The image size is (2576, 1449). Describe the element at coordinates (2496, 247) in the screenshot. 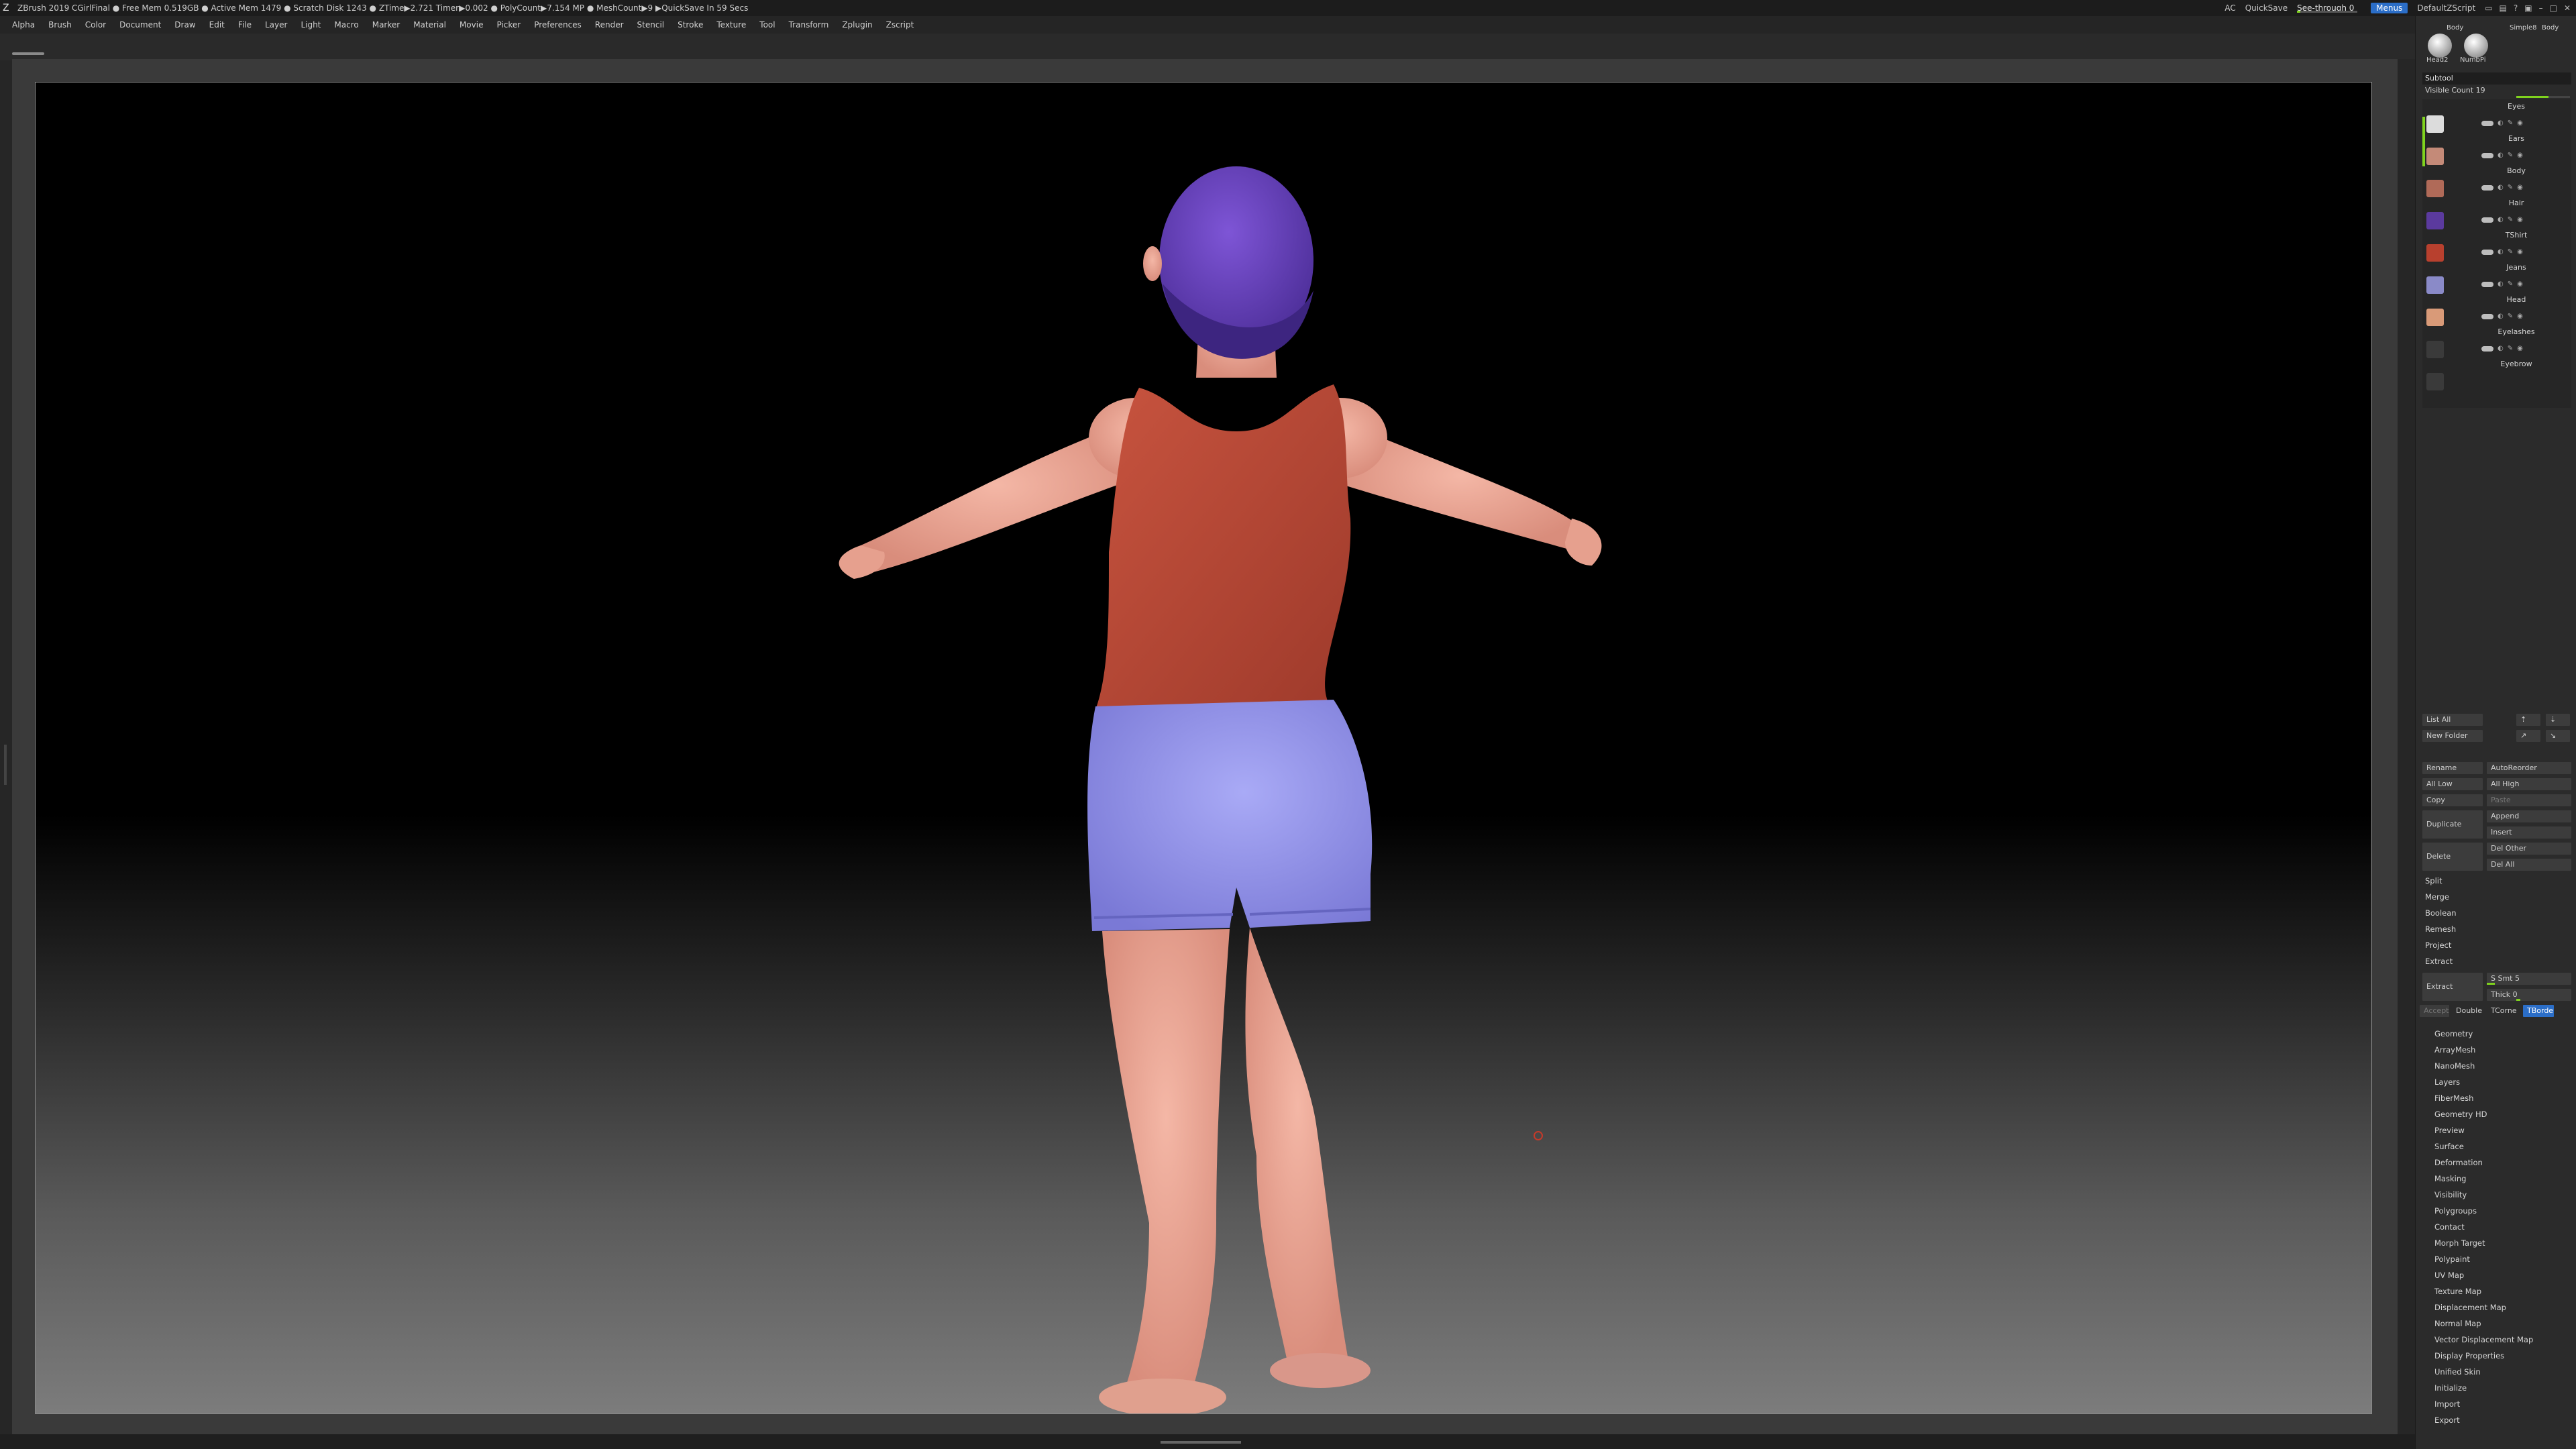

I see `subtool-row-tshirt: TShirt ◐ ✎ ◉` at that location.